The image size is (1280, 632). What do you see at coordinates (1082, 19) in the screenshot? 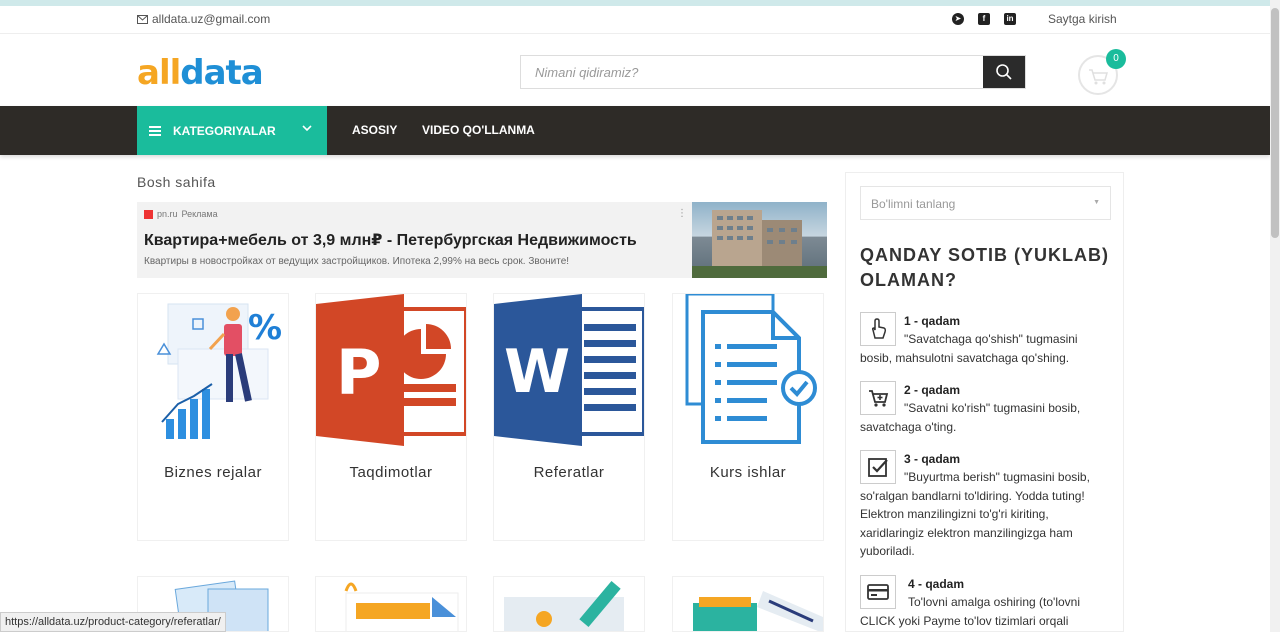
I see `login-link: Saytga kirish` at bounding box center [1082, 19].